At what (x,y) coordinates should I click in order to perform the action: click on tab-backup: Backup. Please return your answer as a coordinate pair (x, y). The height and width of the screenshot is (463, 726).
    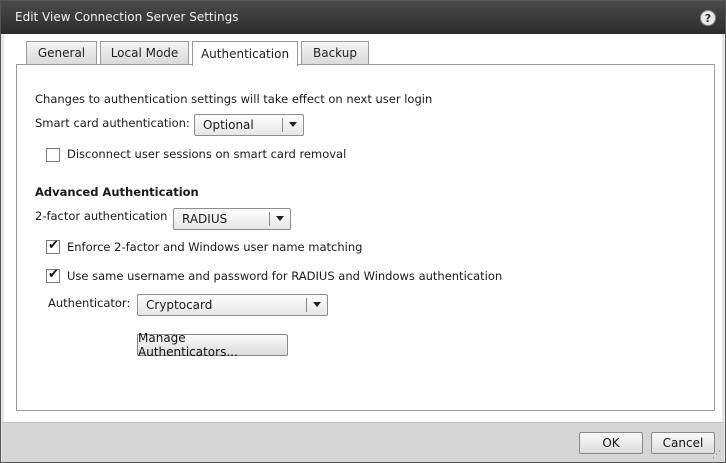
    Looking at the image, I should click on (335, 52).